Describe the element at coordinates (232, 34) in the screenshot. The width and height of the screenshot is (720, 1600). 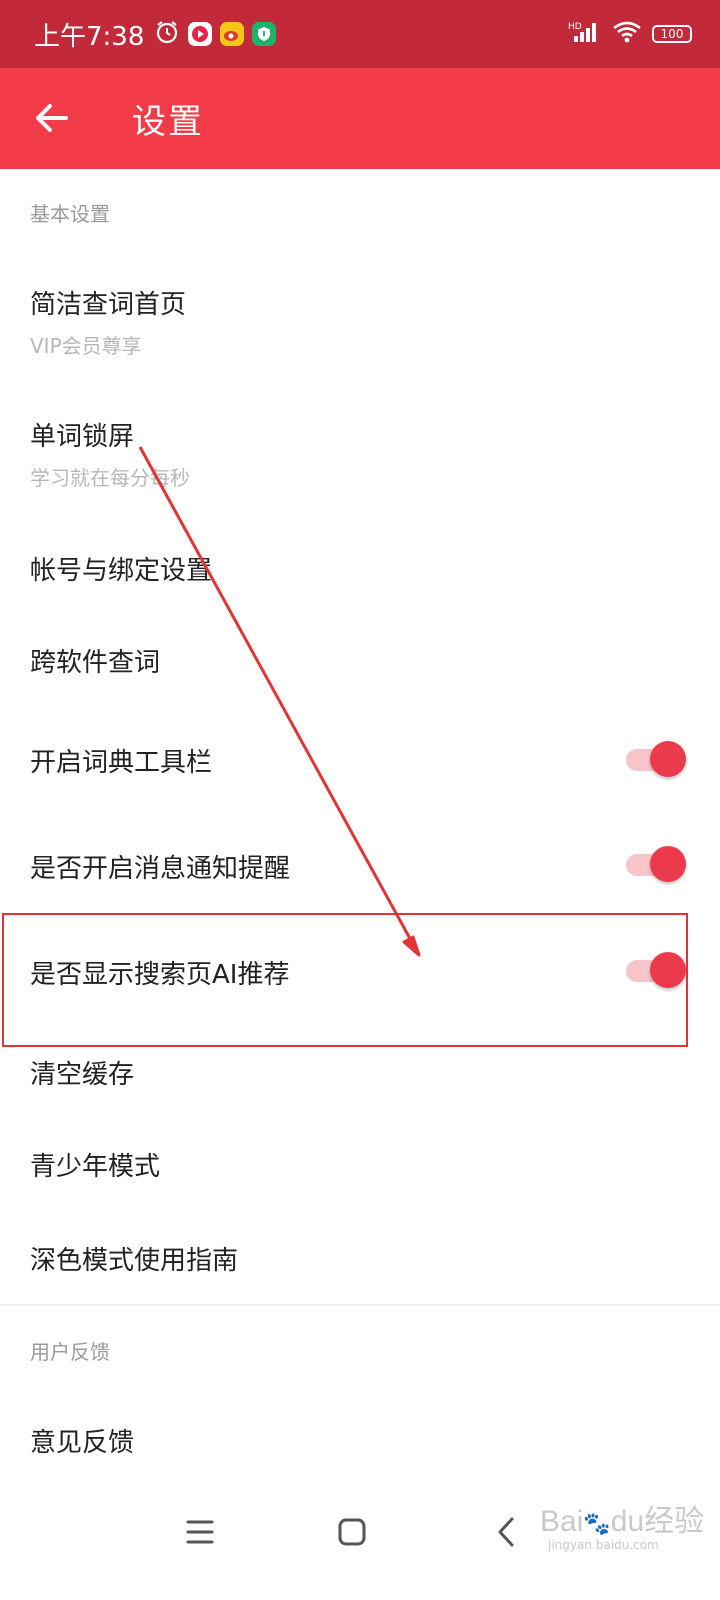
I see `weibo-icon` at that location.